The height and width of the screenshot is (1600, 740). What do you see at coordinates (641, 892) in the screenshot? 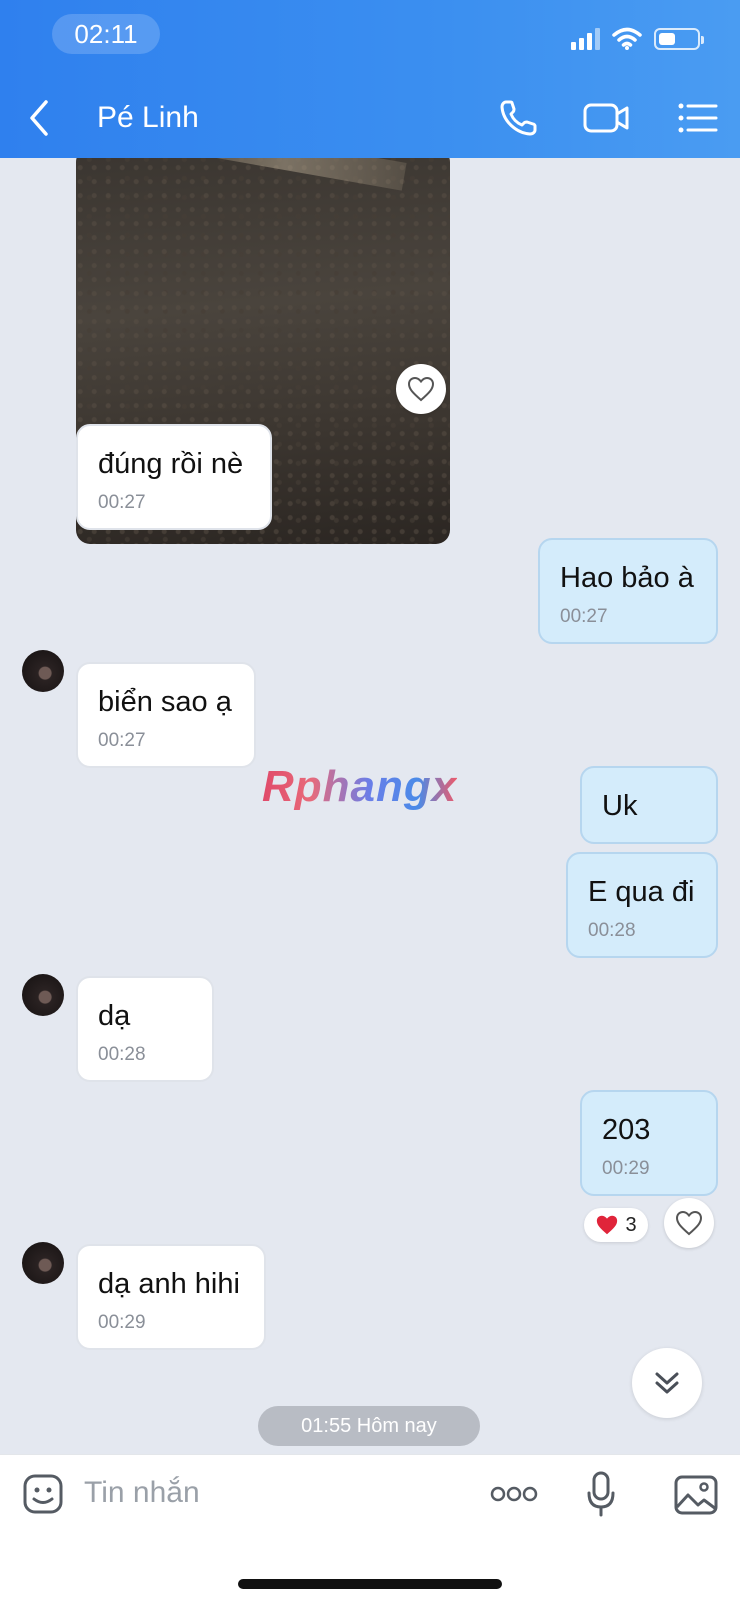
I see `message-text: E qua đi` at bounding box center [641, 892].